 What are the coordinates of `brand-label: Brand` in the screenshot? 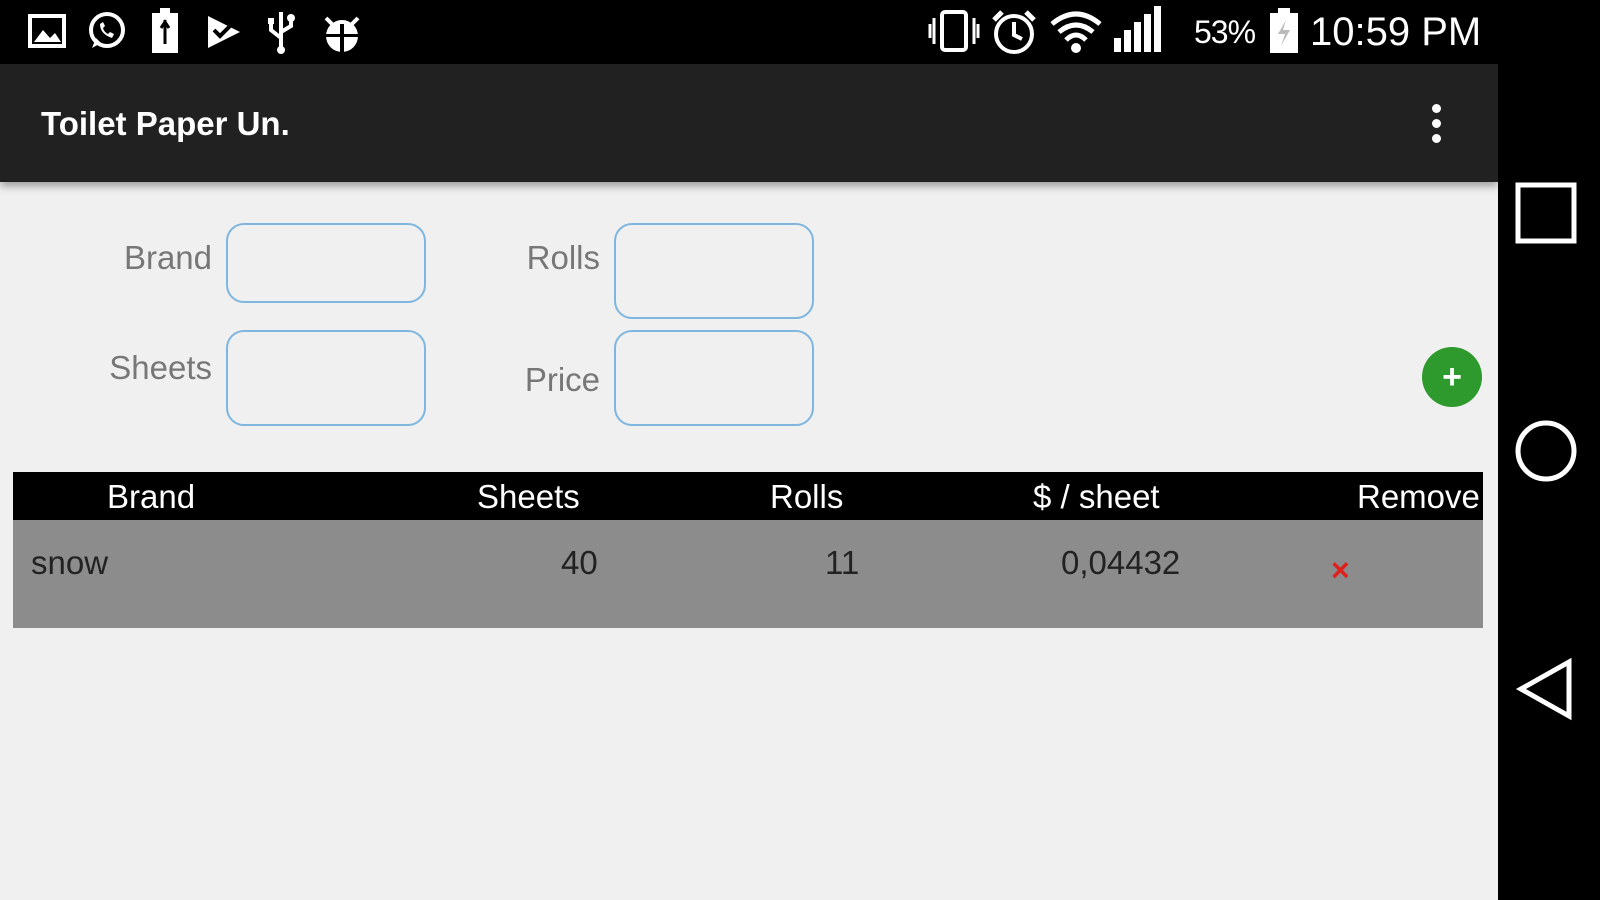 It's located at (167, 257).